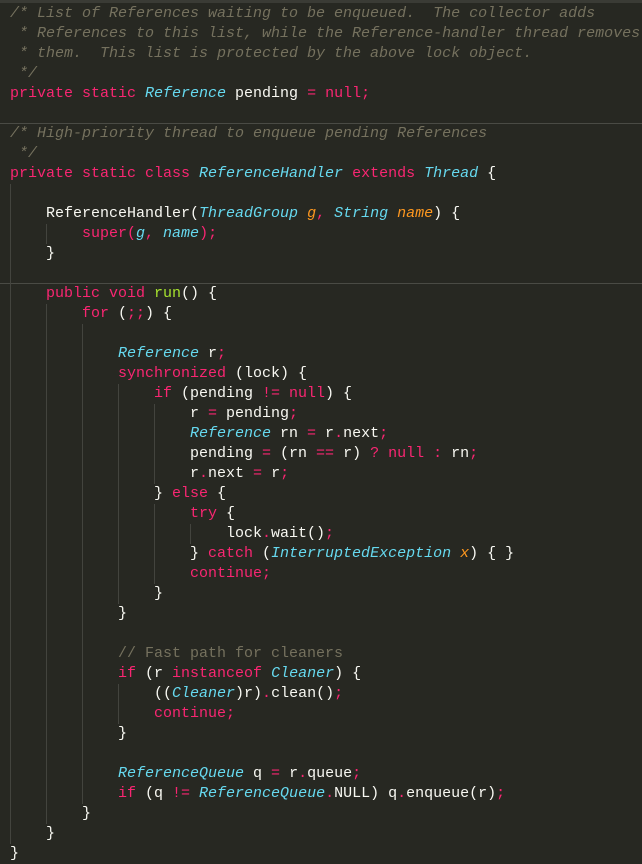 Image resolution: width=642 pixels, height=864 pixels. I want to click on code-line: // Fast path for cleaners, so click(321, 654).